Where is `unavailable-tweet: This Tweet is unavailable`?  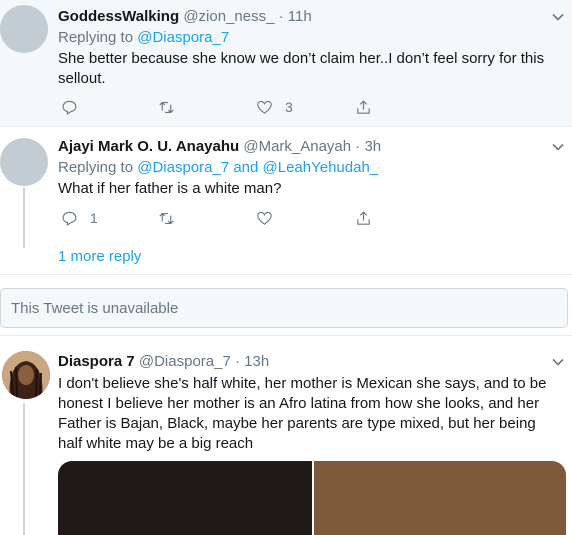 unavailable-tweet: This Tweet is unavailable is located at coordinates (284, 308).